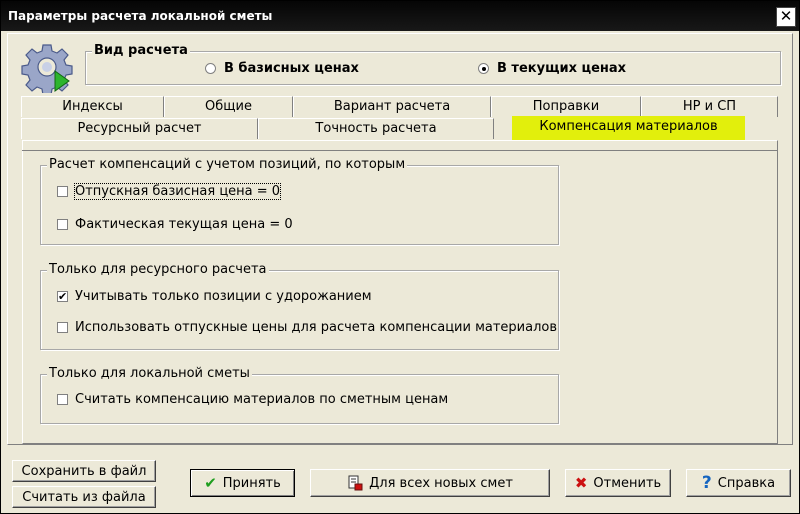 The height and width of the screenshot is (514, 800). What do you see at coordinates (581, 483) in the screenshot?
I see `cross-icon: ✖` at bounding box center [581, 483].